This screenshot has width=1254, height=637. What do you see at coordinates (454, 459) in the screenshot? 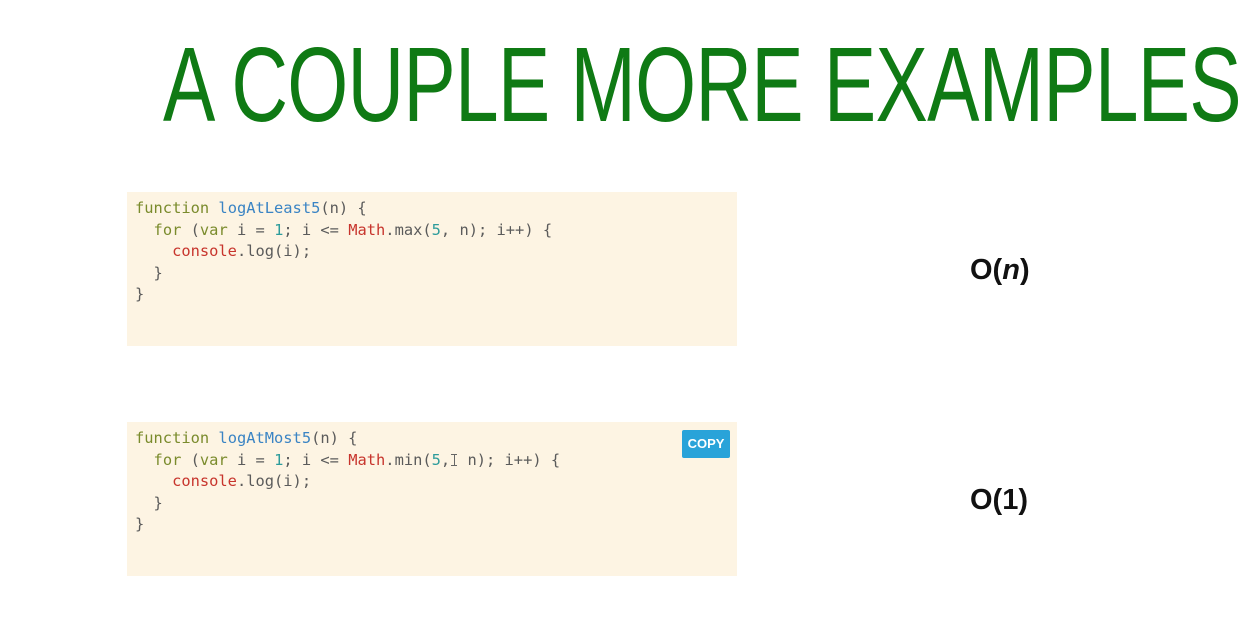
I see `i-beam-cursor-icon` at bounding box center [454, 459].